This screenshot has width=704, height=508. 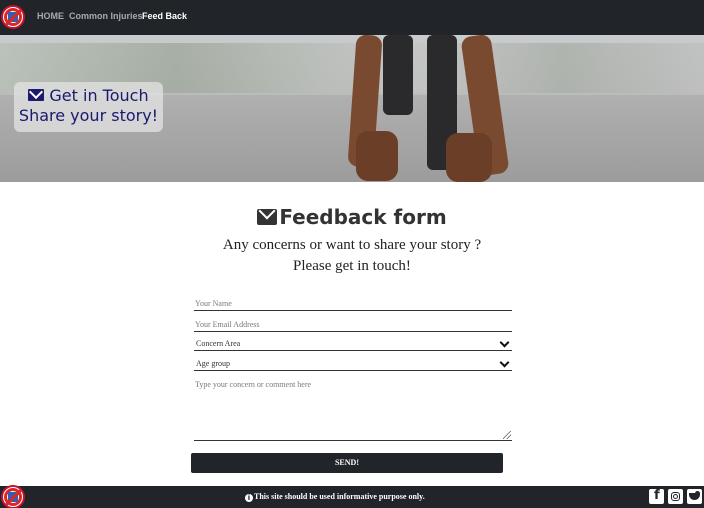 What do you see at coordinates (213, 363) in the screenshot?
I see `age-group-value: Age group` at bounding box center [213, 363].